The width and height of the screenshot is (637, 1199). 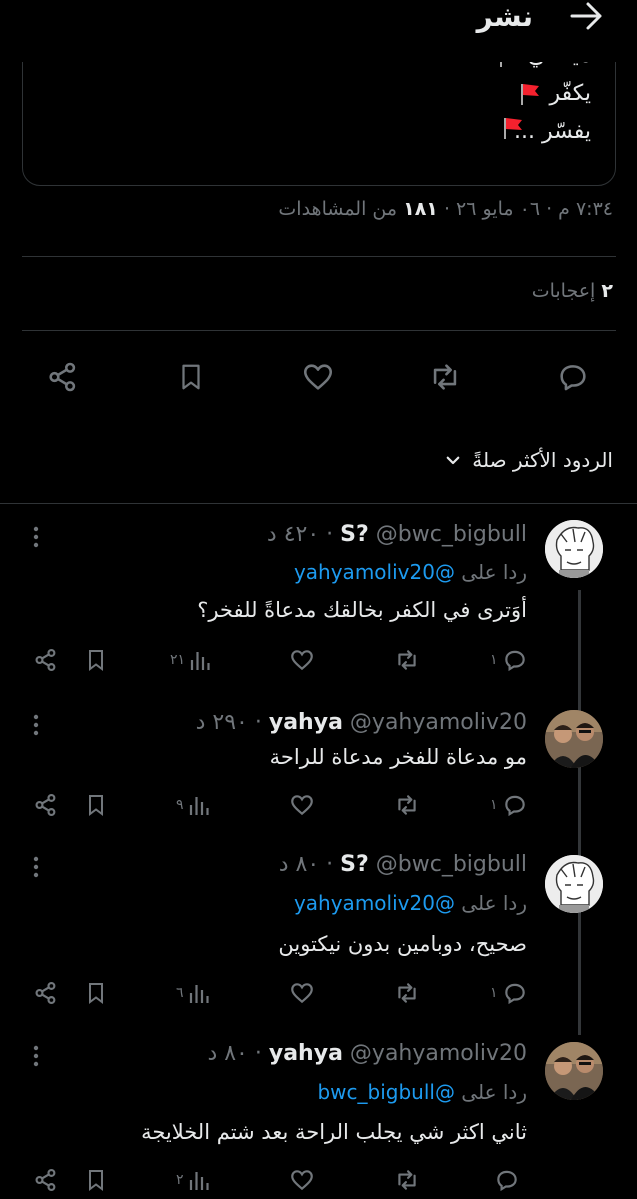 I want to click on views-button: ٩, so click(x=193, y=805).